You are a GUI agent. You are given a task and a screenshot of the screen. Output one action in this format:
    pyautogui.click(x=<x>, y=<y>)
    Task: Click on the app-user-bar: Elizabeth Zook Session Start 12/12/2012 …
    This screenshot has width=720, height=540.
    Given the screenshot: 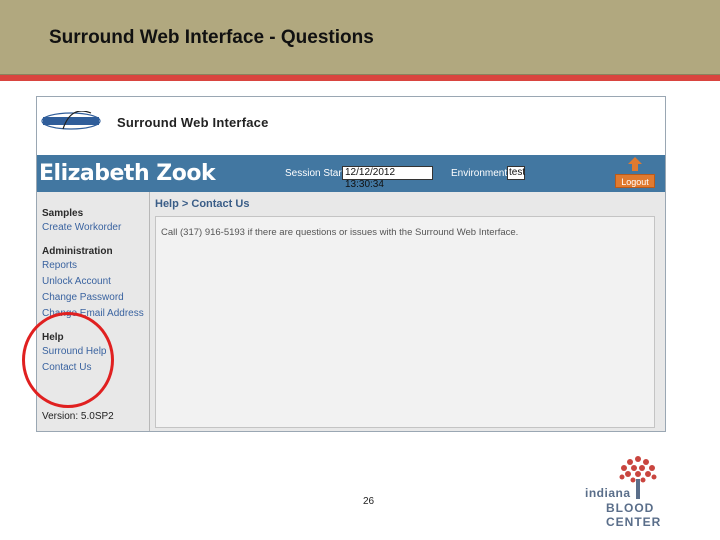 What is the action you would take?
    pyautogui.click(x=351, y=173)
    